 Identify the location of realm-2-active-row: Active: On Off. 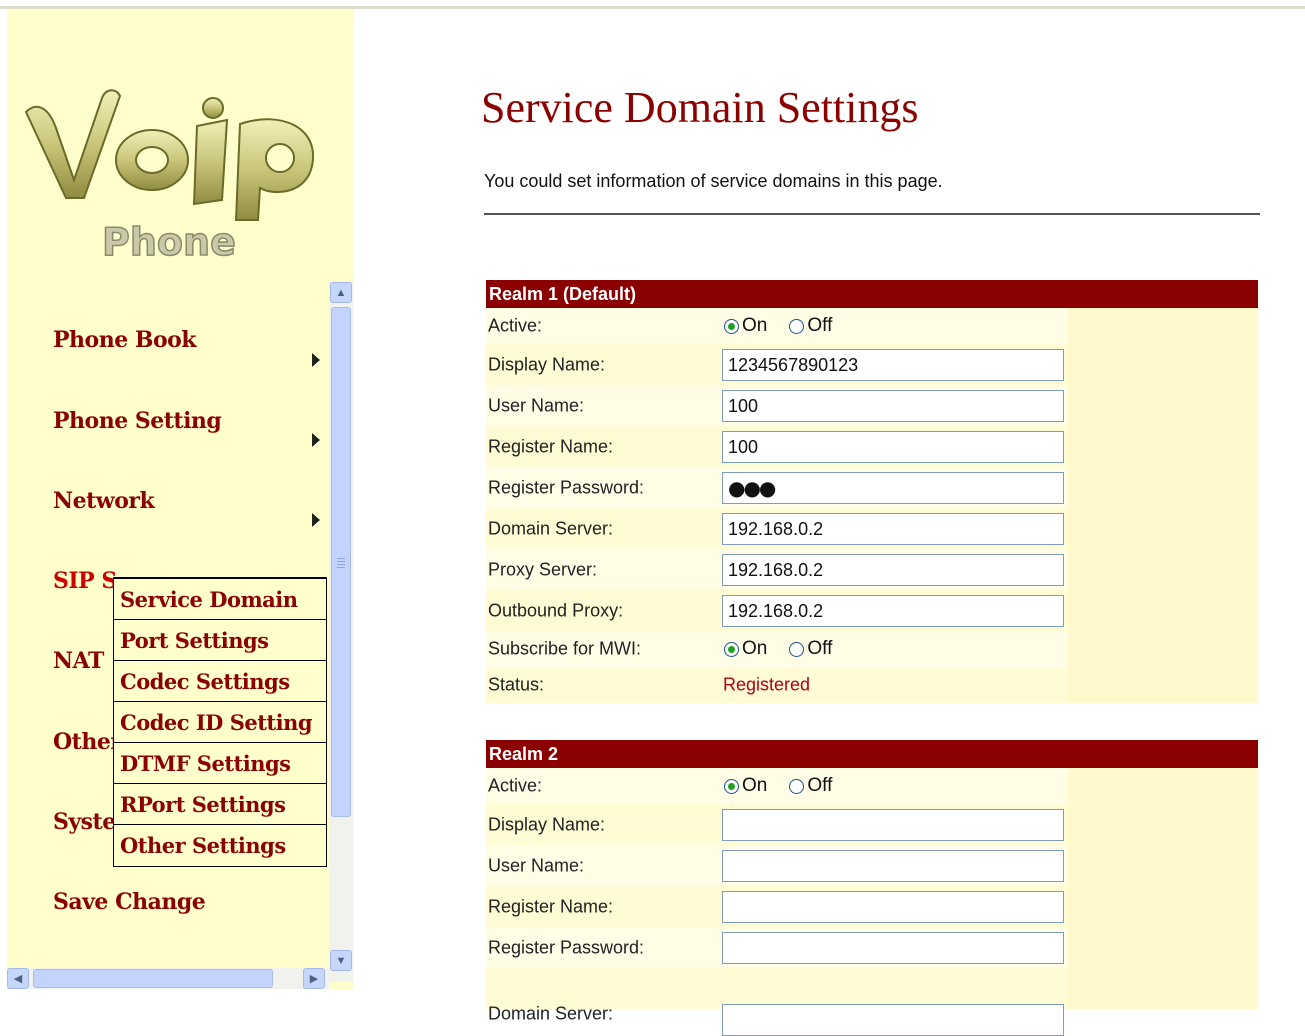
(872, 786).